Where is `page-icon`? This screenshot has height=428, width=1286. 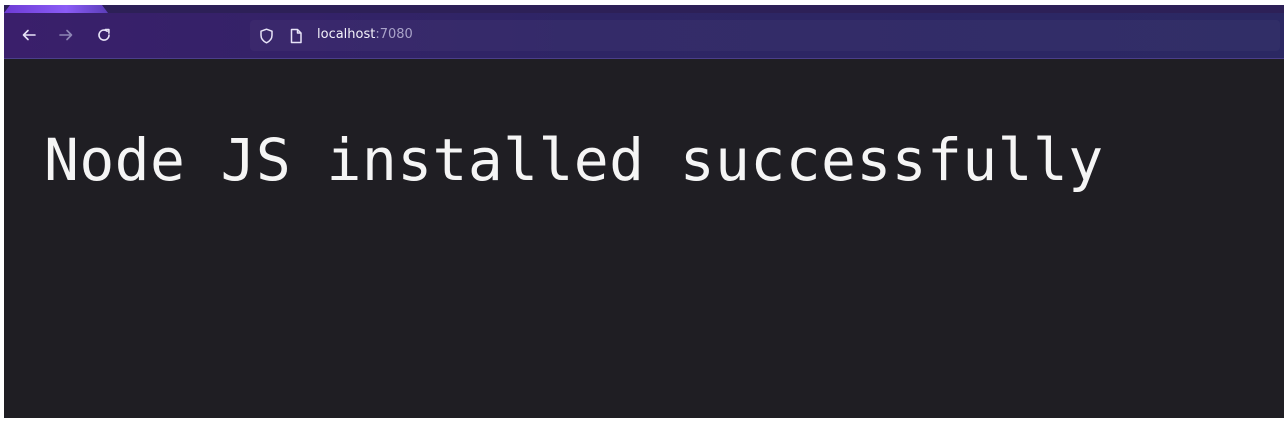 page-icon is located at coordinates (296, 36).